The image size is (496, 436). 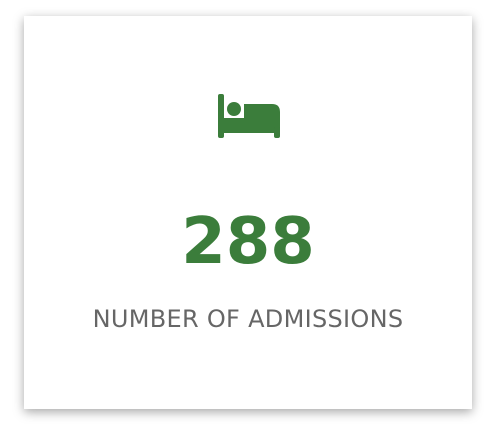 I want to click on admissions-label: NUMBER OF ADMISSIONS, so click(x=248, y=319).